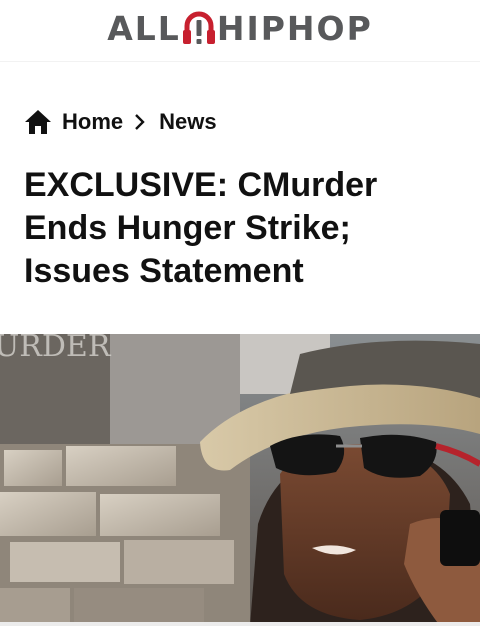 Image resolution: width=480 pixels, height=626 pixels. I want to click on breadcrumb-news-link: News, so click(187, 122).